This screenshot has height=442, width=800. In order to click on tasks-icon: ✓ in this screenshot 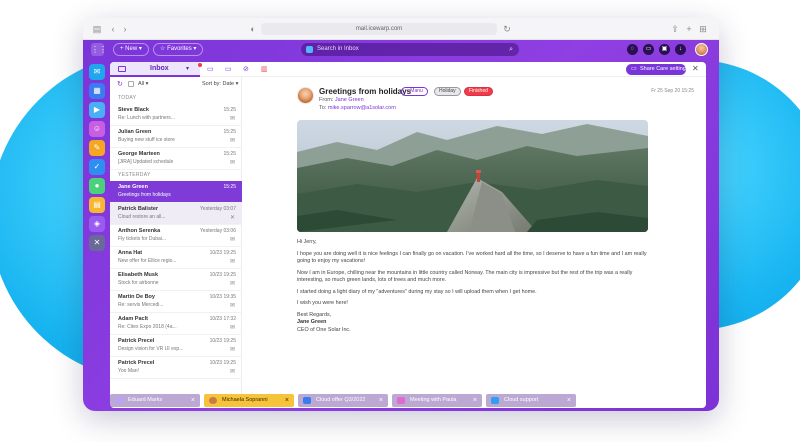, I will do `click(97, 167)`.